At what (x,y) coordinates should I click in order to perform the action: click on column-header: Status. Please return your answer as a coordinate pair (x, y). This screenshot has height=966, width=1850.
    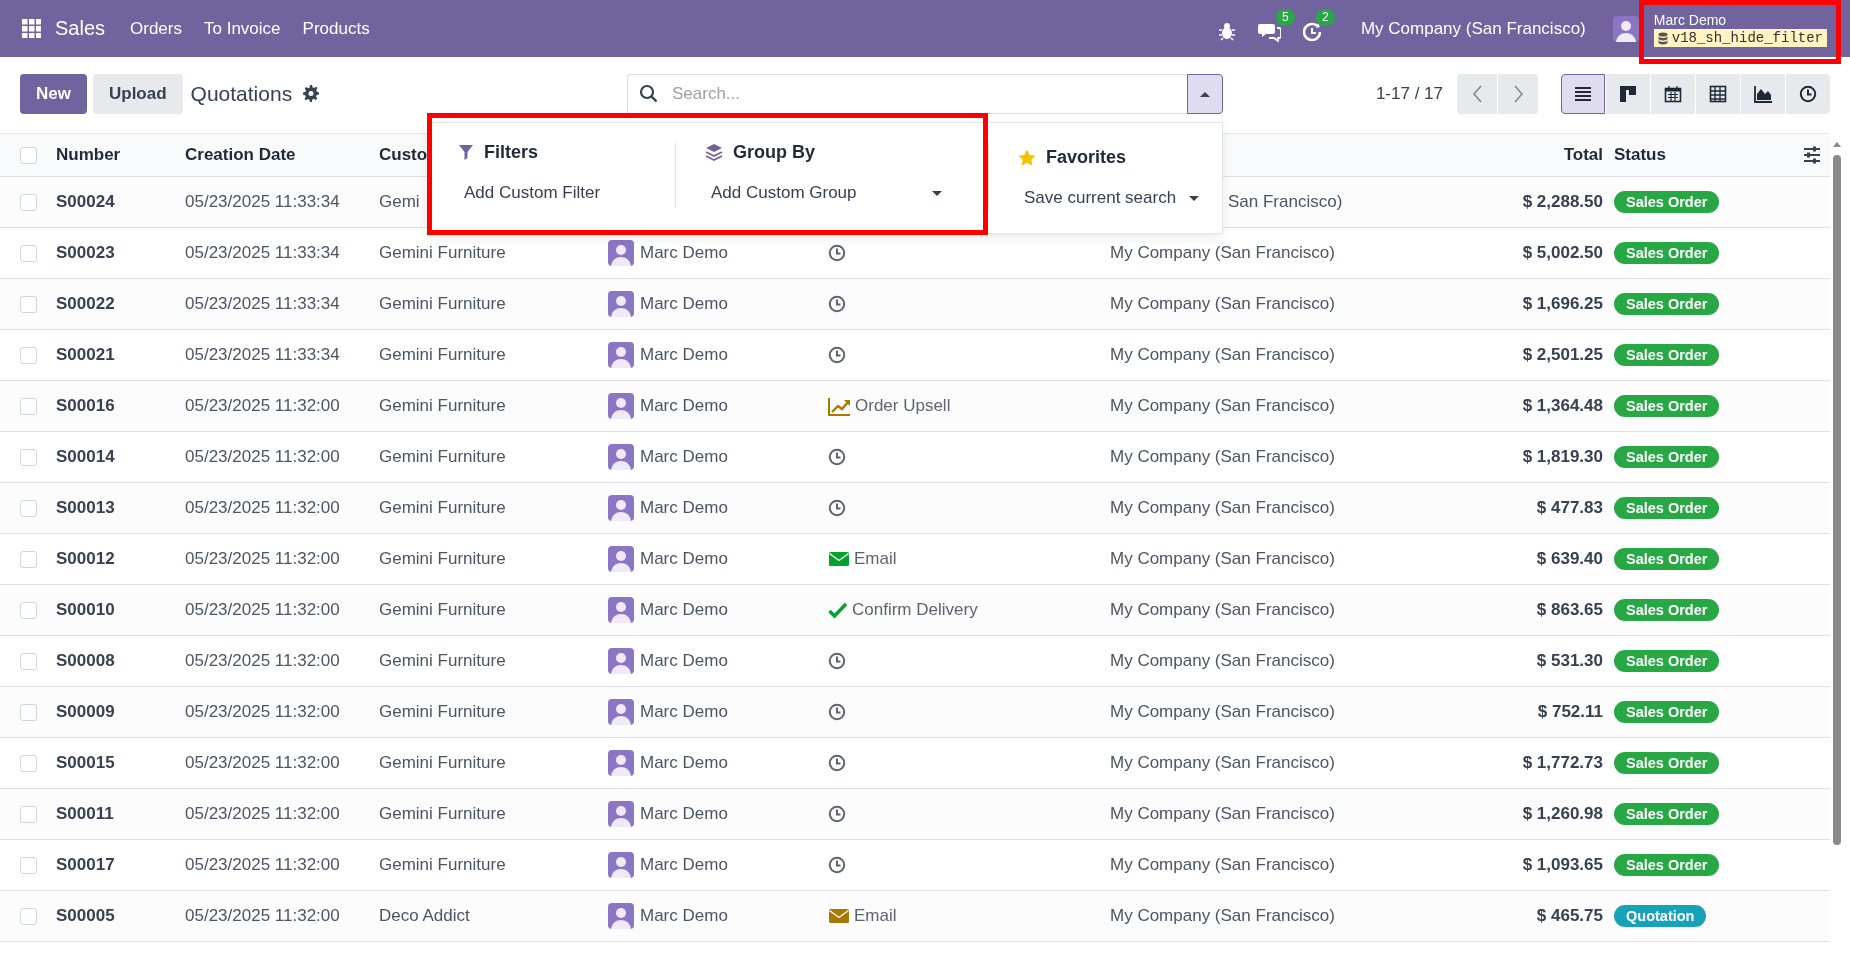
    Looking at the image, I should click on (1640, 155).